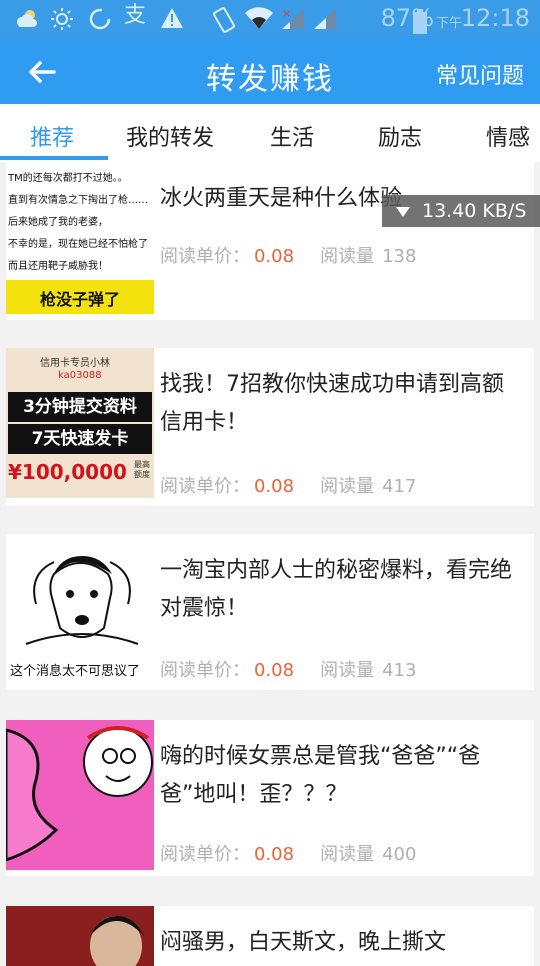 Image resolution: width=540 pixels, height=966 pixels. What do you see at coordinates (403, 216) in the screenshot?
I see `download-arrow-icon` at bounding box center [403, 216].